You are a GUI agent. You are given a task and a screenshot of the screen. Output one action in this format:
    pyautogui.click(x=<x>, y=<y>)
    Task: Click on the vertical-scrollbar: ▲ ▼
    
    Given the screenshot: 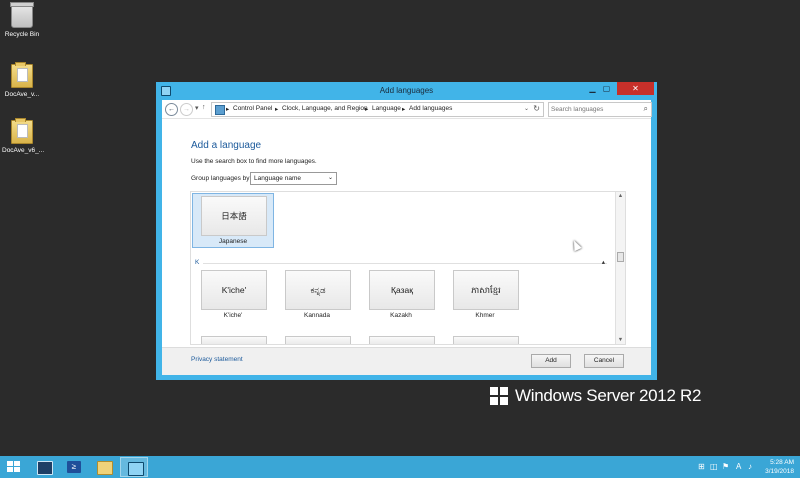 What is the action you would take?
    pyautogui.click(x=620, y=268)
    